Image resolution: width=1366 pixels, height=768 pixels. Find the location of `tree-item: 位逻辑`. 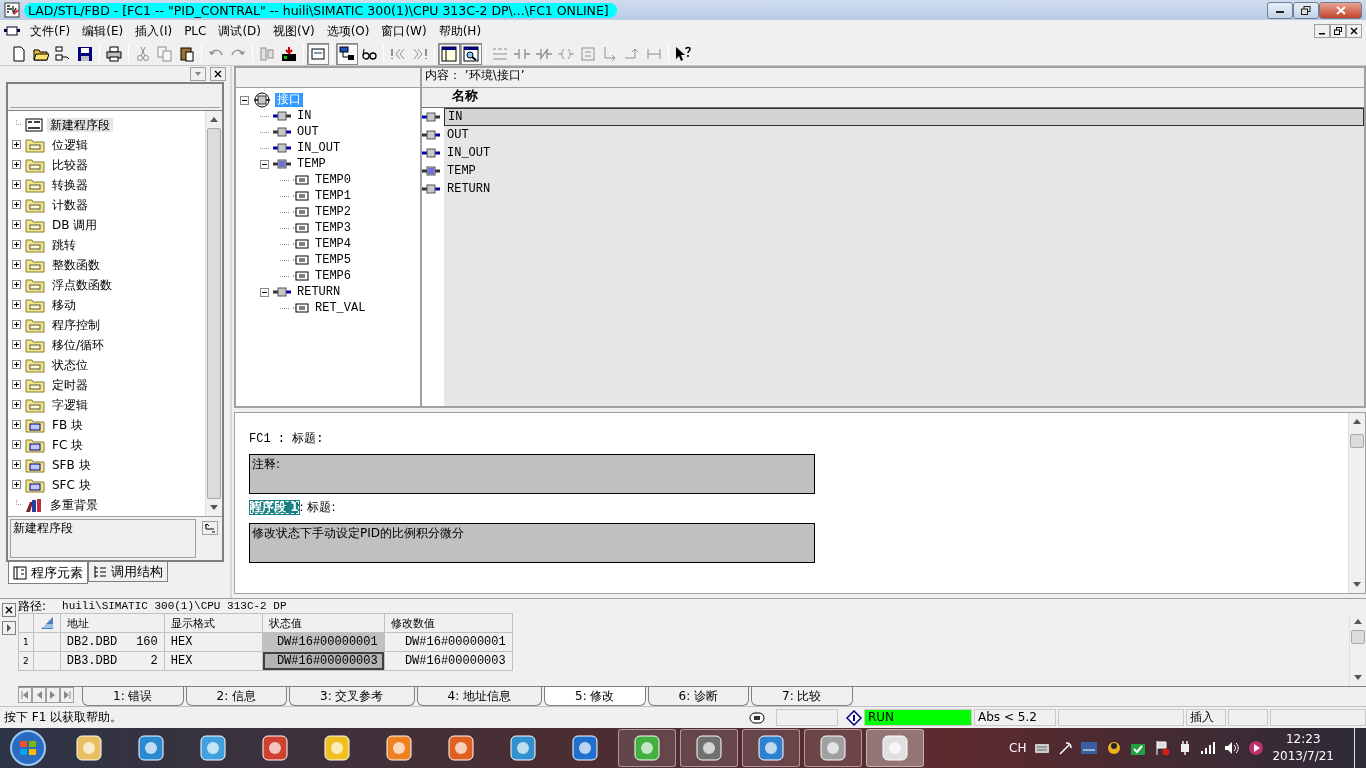

tree-item: 位逻辑 is located at coordinates (70, 145).